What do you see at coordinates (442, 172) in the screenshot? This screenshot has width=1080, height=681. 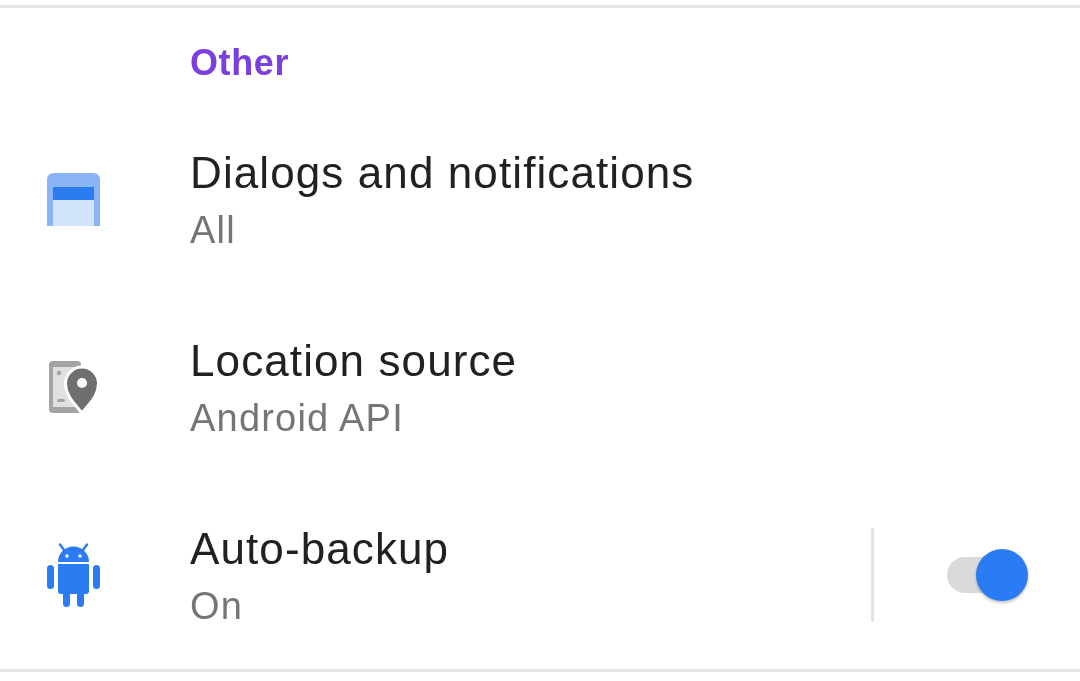 I see `setting-title: Dialogs and notifications` at bounding box center [442, 172].